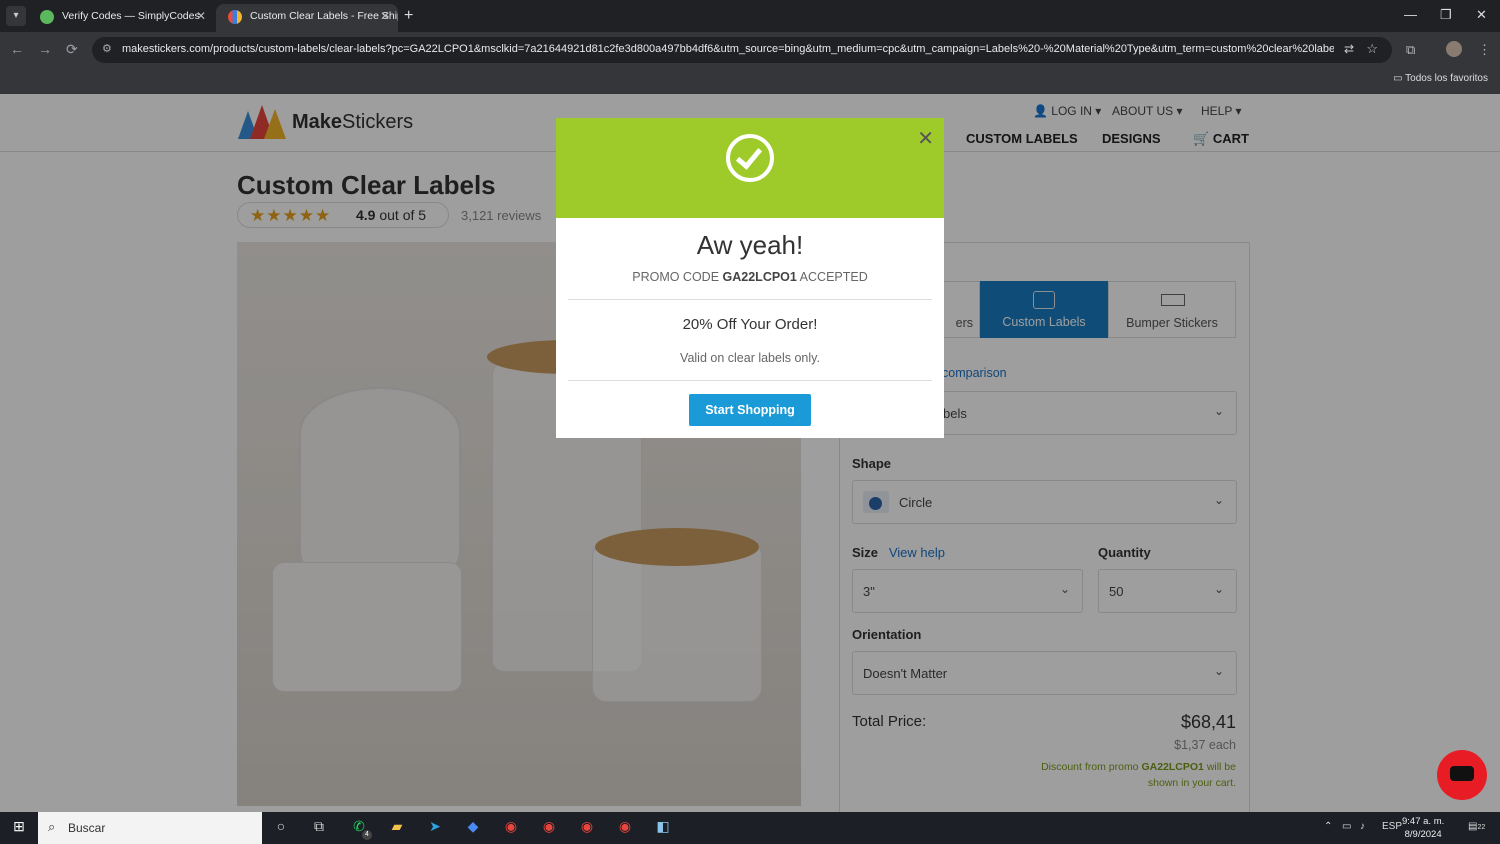  Describe the element at coordinates (1372, 49) in the screenshot. I see `bookmark-star-icon: ☆` at that location.